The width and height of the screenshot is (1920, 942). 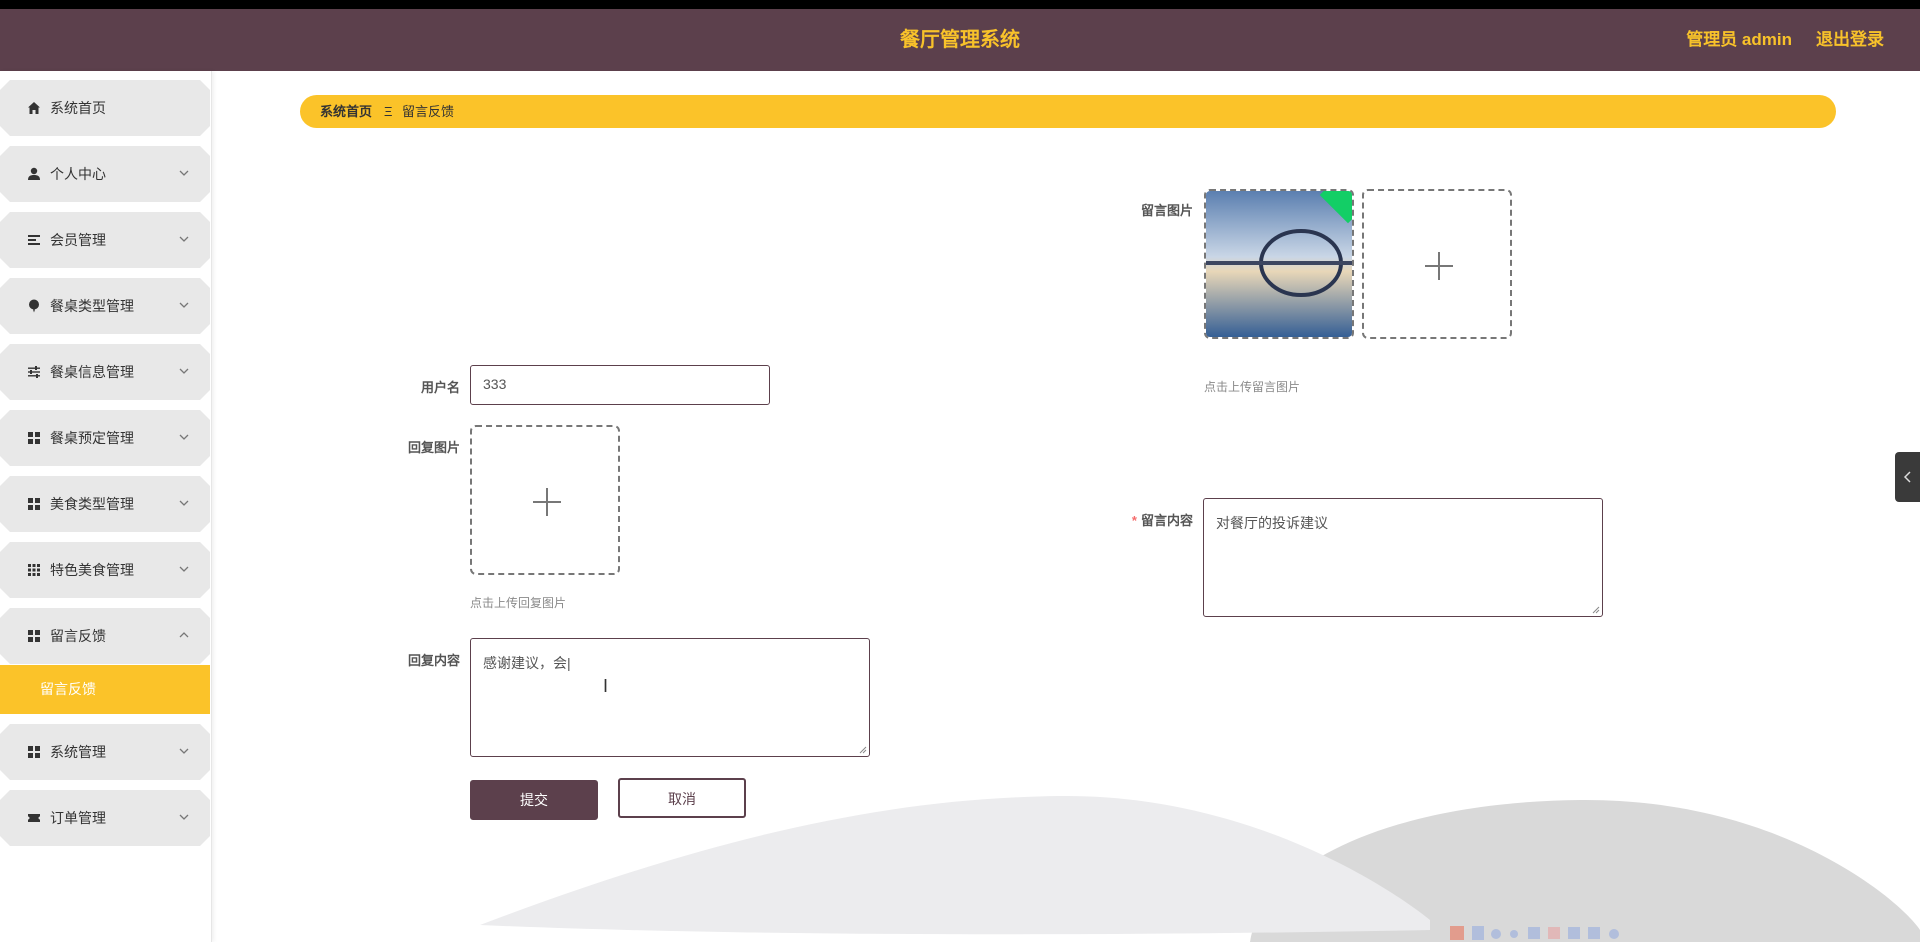 What do you see at coordinates (78, 108) in the screenshot?
I see `sidebar-item-label: 系统首页` at bounding box center [78, 108].